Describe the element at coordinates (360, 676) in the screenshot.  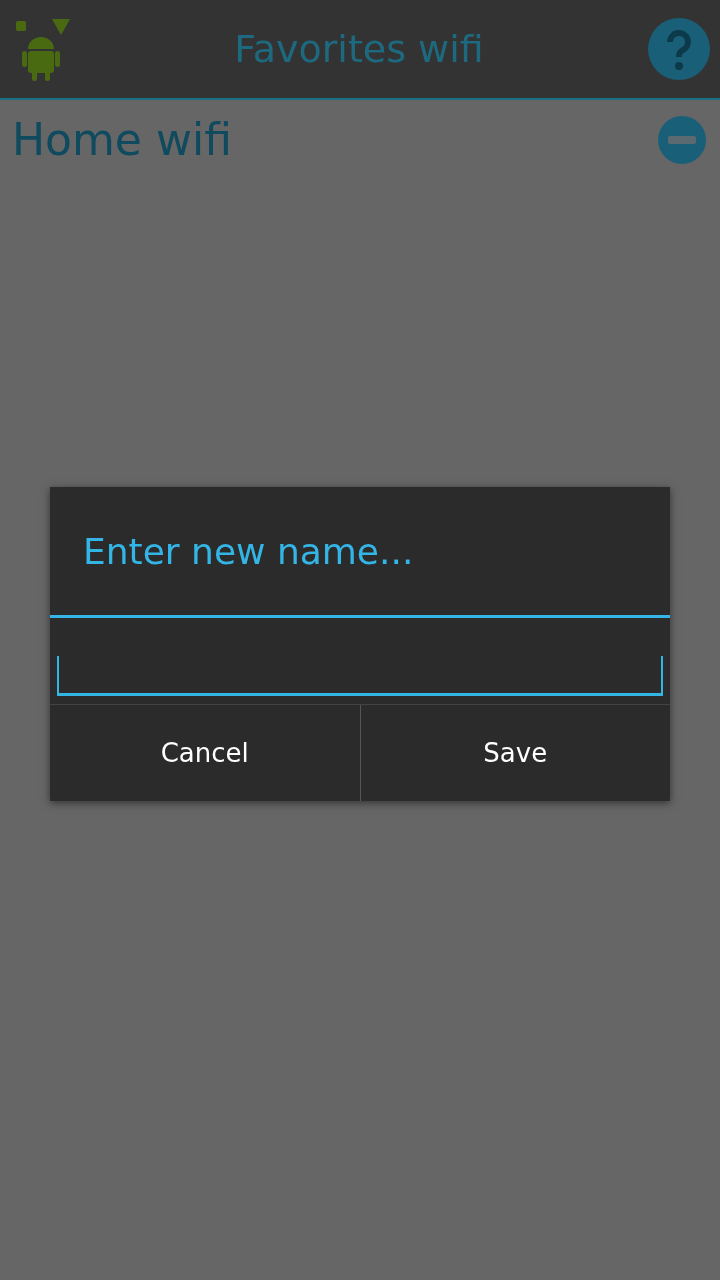
I see `name-input-field` at that location.